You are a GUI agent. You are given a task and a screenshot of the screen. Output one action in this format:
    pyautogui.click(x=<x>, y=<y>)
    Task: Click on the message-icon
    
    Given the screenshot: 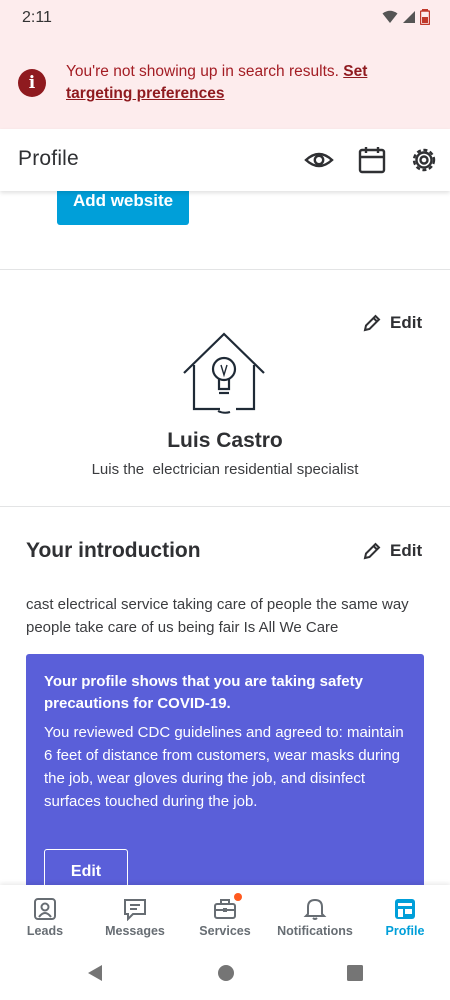 What is the action you would take?
    pyautogui.click(x=135, y=910)
    